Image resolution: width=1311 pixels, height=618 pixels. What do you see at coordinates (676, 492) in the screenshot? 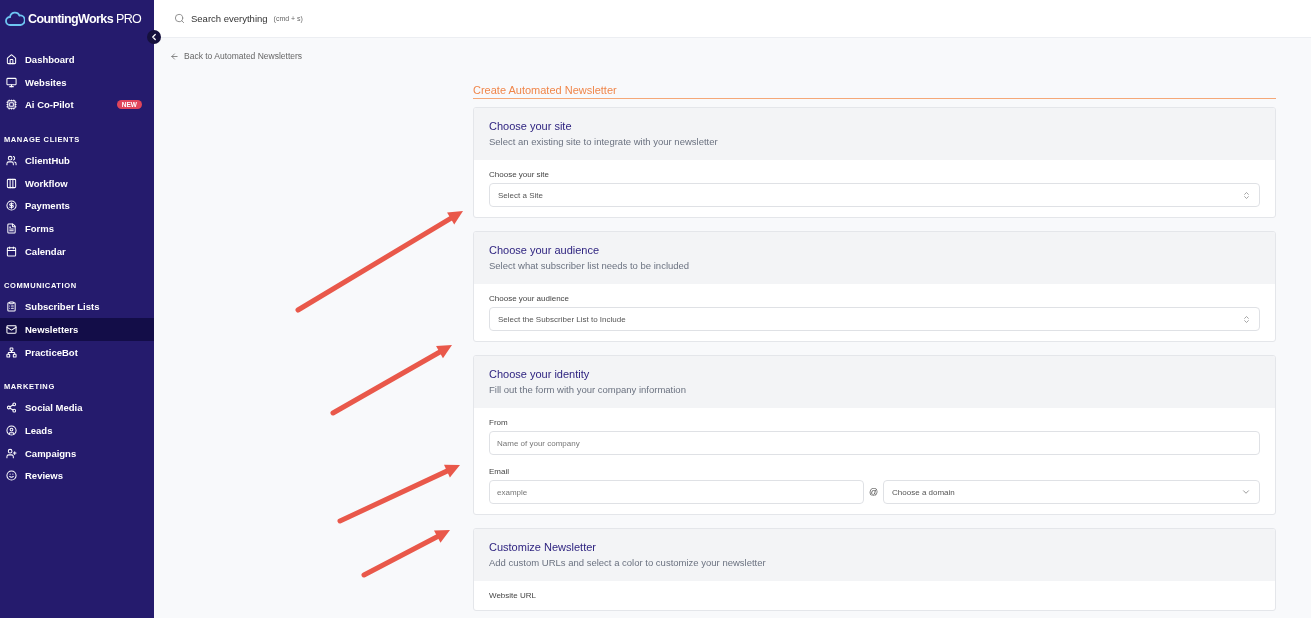
I see `input-field: example` at bounding box center [676, 492].